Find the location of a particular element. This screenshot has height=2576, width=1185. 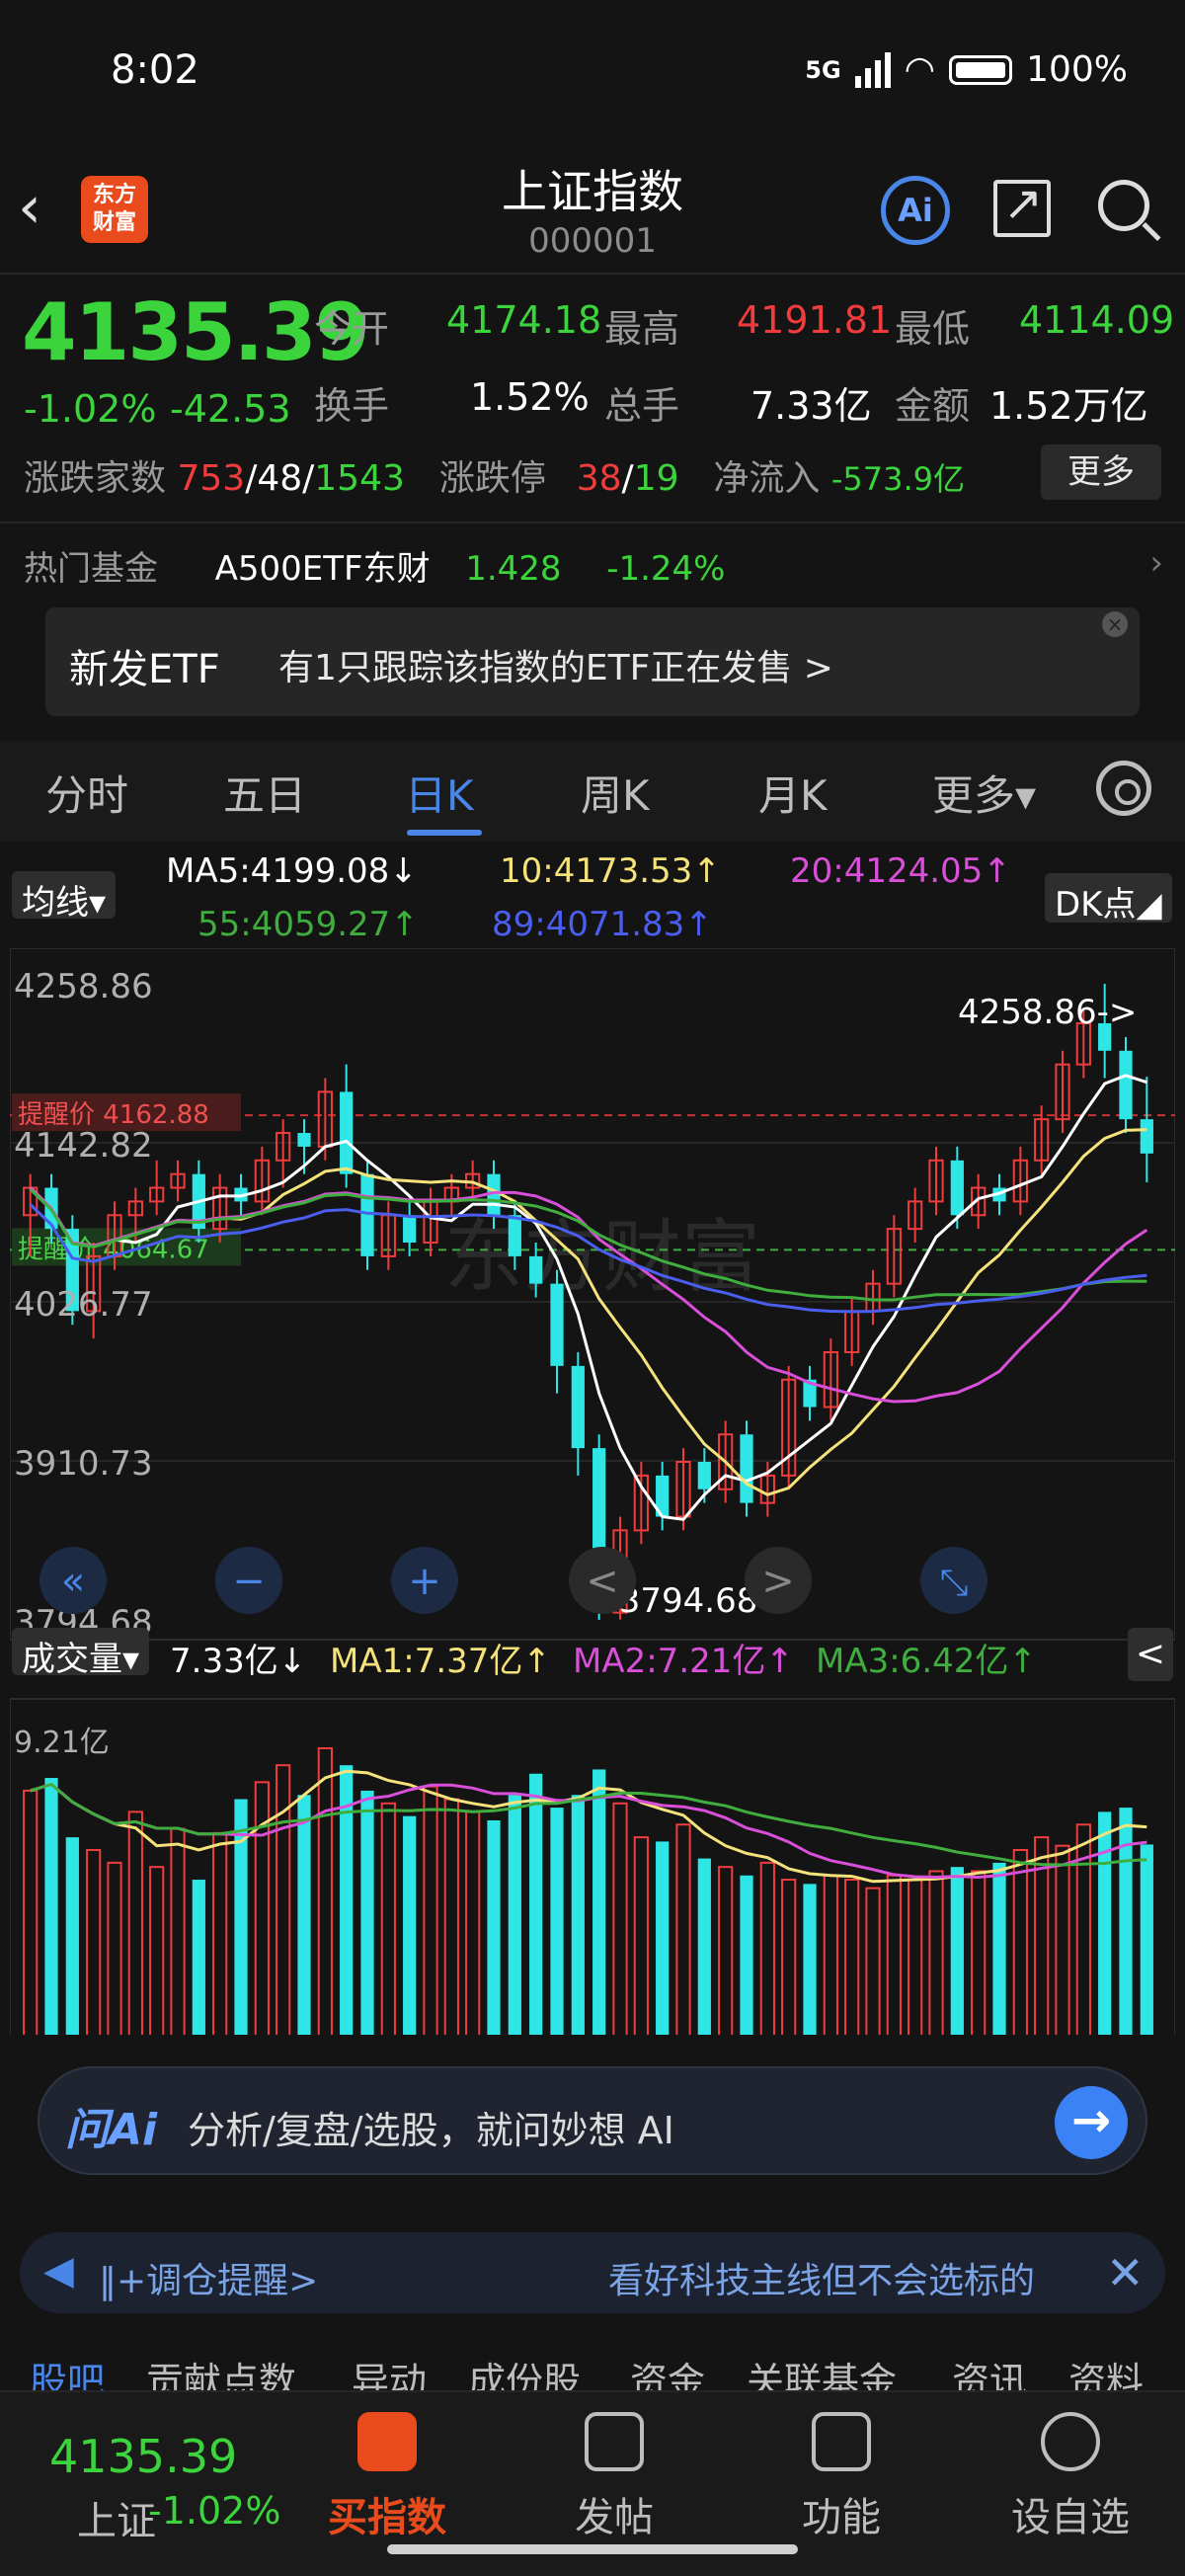

collapse-button: < is located at coordinates (1151, 1654).